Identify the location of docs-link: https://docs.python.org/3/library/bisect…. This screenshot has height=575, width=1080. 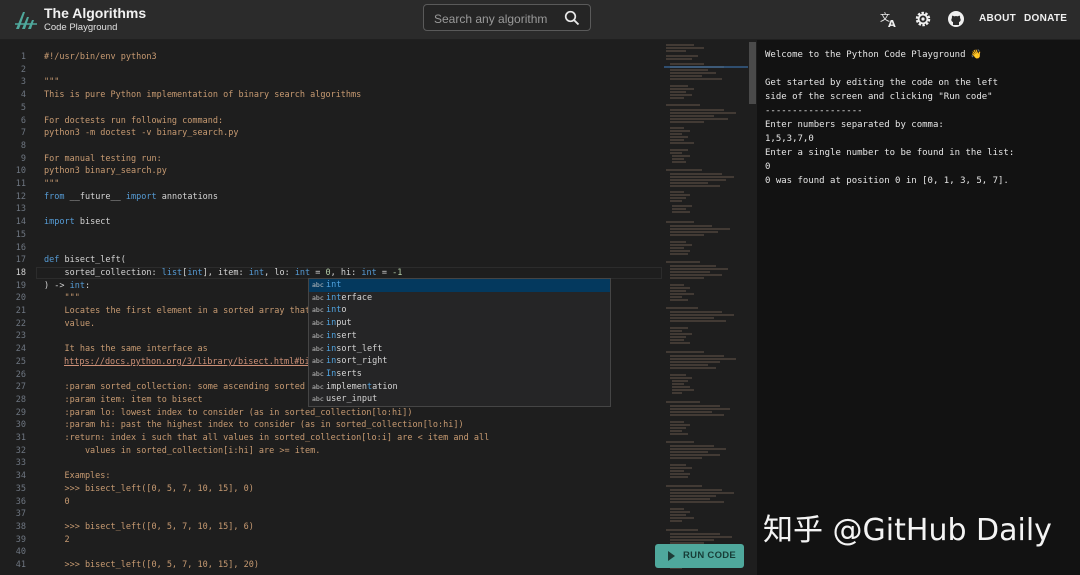
(187, 362).